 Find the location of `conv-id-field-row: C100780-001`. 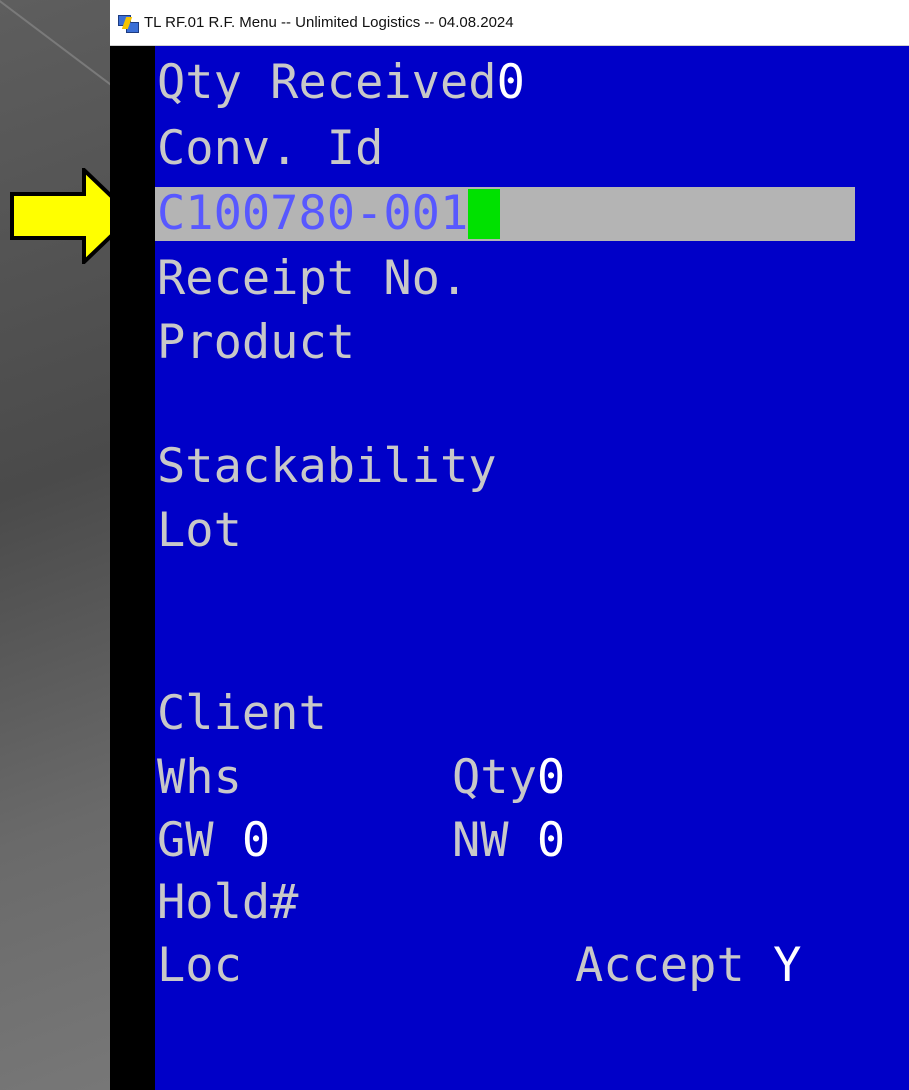

conv-id-field-row: C100780-001 is located at coordinates (329, 213).